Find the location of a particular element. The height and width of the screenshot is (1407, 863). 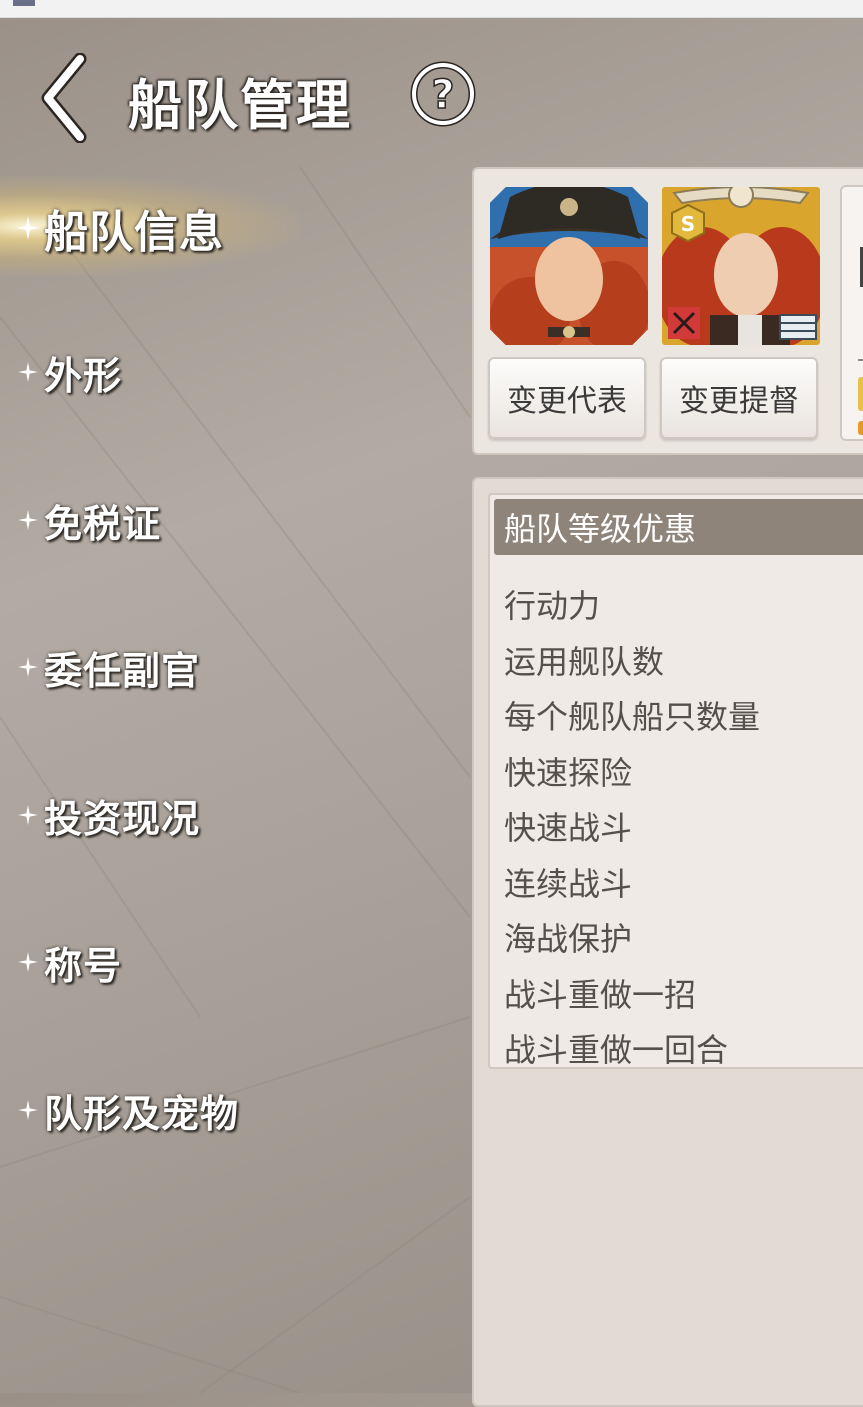

sidebar-item-label: 免税证 is located at coordinates (103, 523).